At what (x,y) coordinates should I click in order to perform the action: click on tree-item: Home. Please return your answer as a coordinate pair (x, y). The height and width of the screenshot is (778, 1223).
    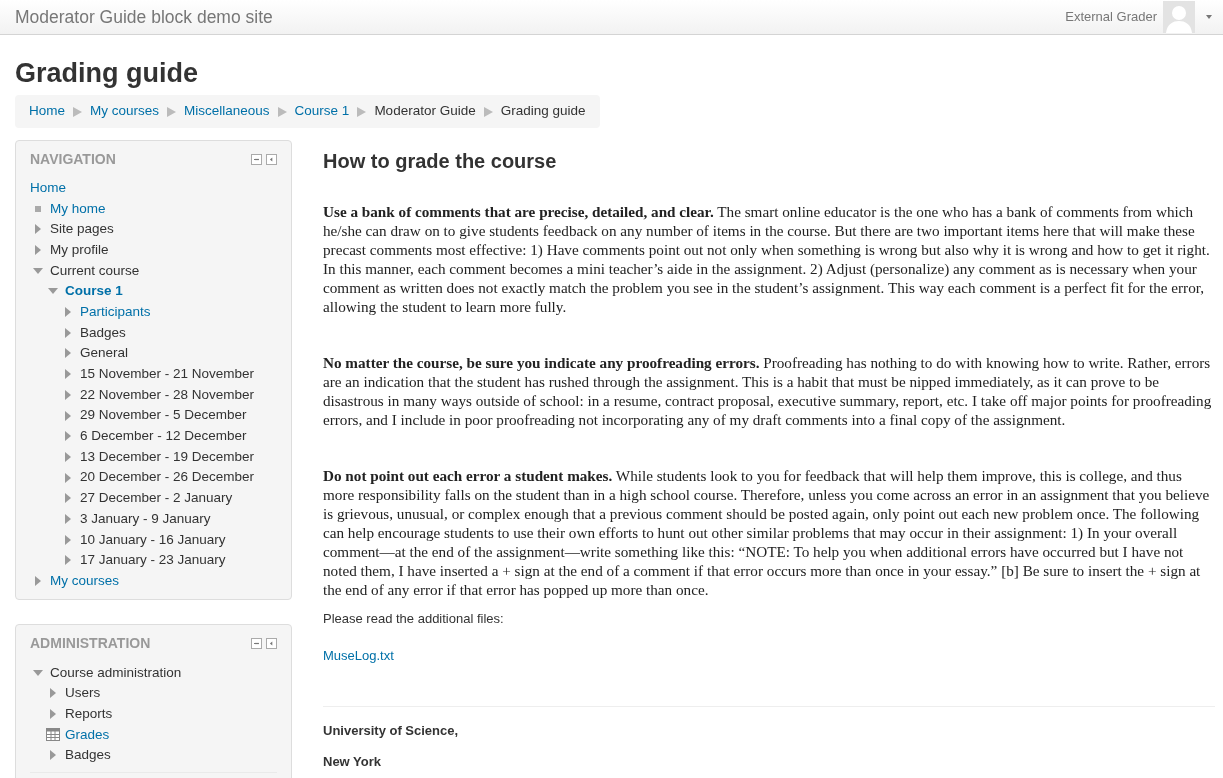
    Looking at the image, I should click on (48, 188).